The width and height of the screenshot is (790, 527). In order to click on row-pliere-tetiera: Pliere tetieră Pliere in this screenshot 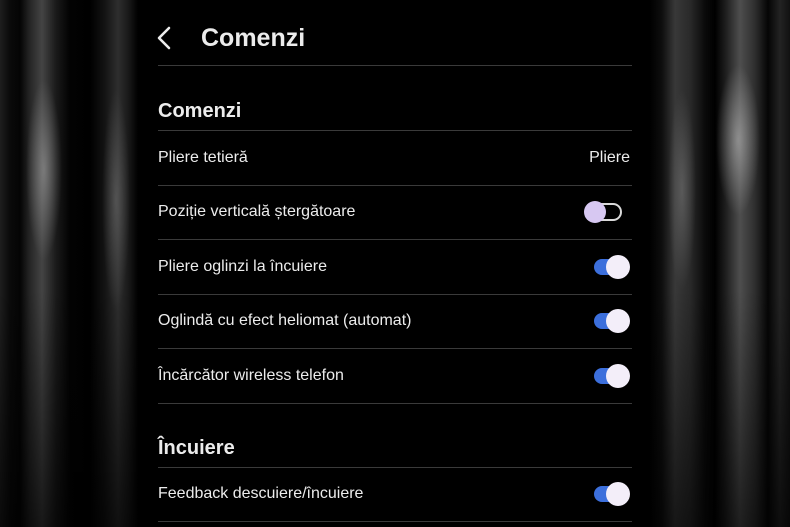, I will do `click(395, 158)`.